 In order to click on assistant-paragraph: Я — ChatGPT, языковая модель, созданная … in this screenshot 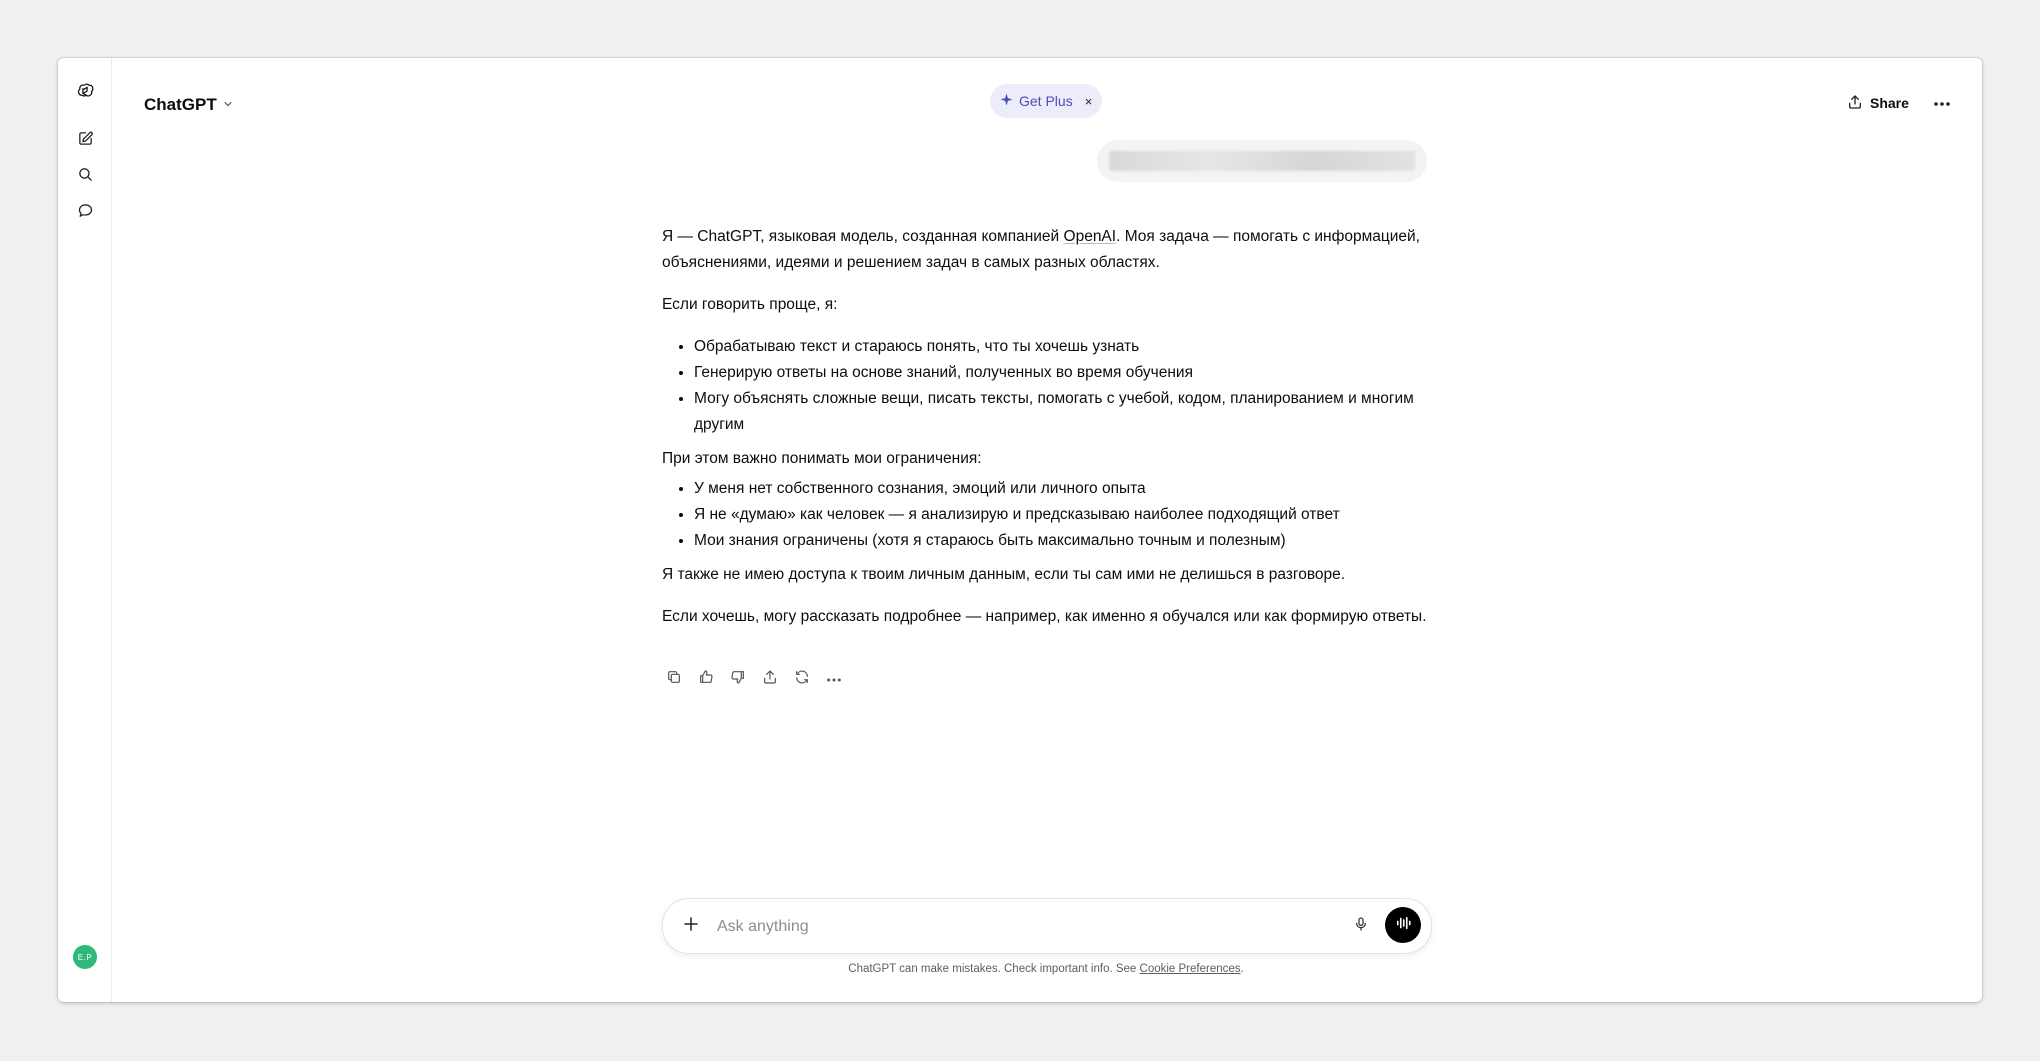, I will do `click(1052, 250)`.